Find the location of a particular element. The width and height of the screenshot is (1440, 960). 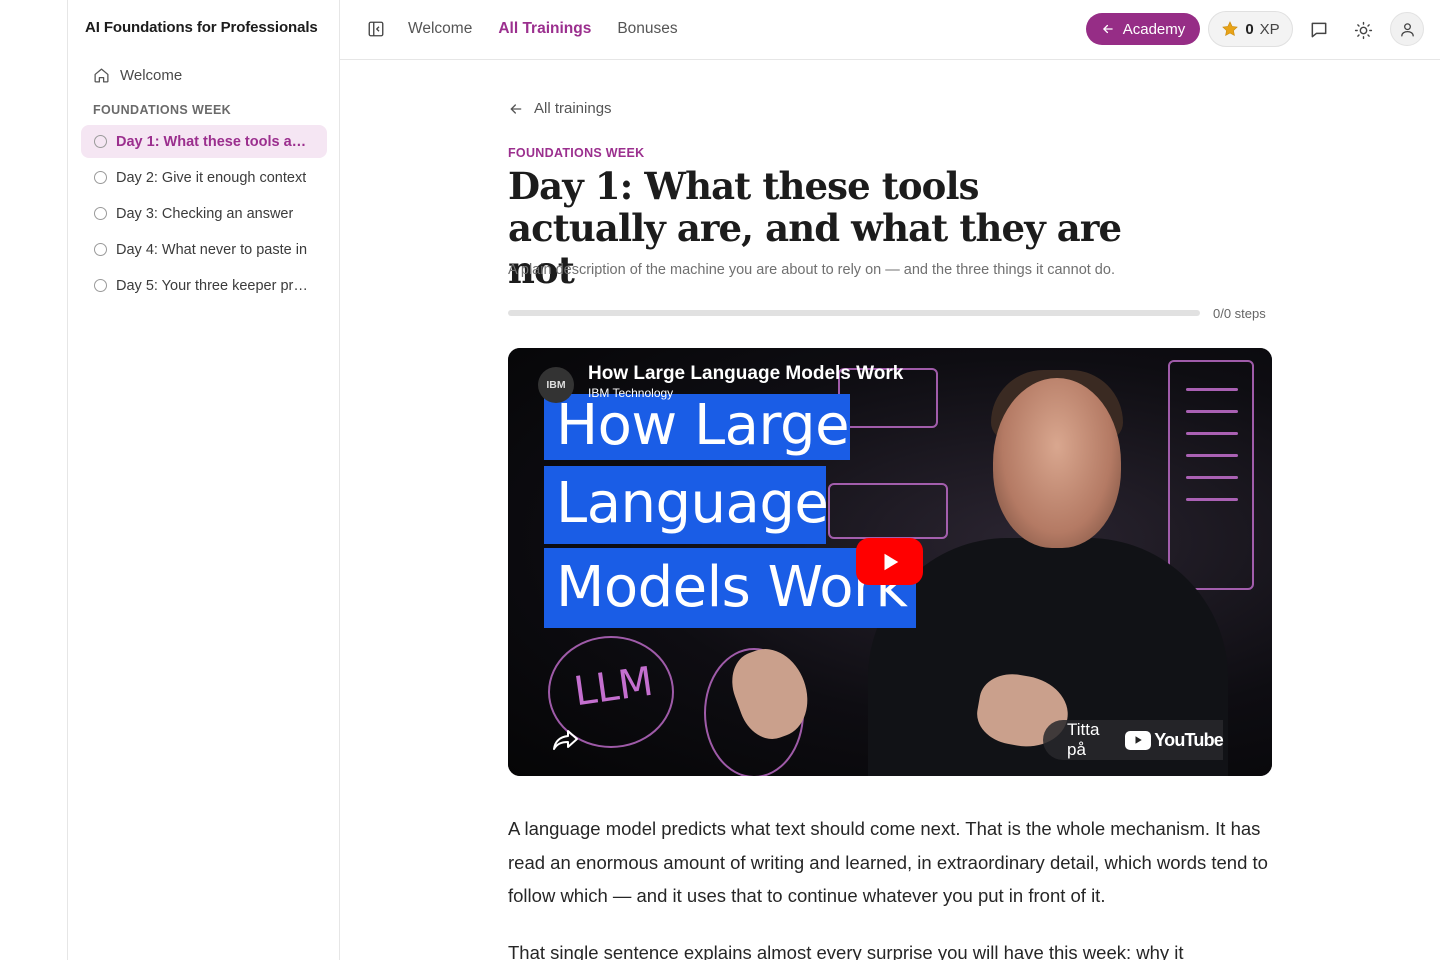

youtube-wordmark: YouTube is located at coordinates (1189, 739).